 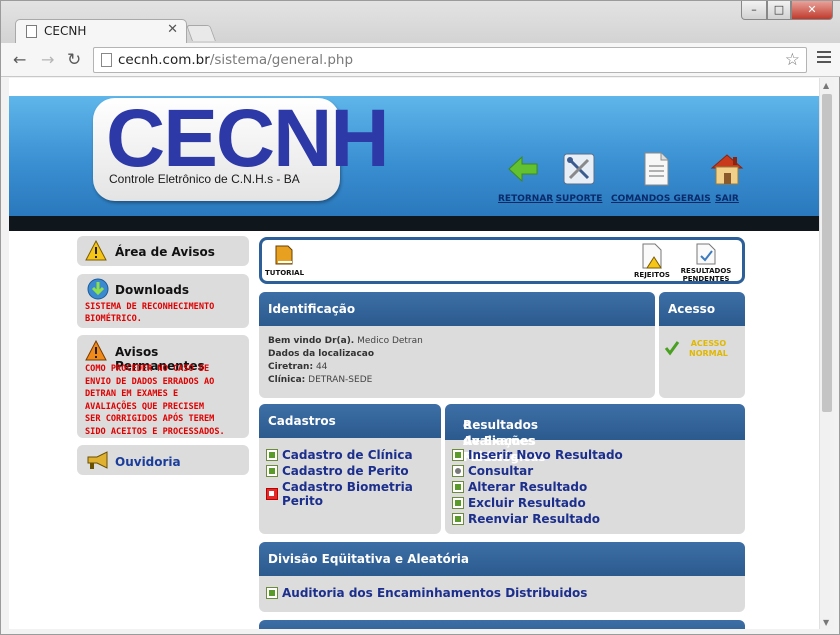 I want to click on excluir-resultado-link: Excluir Resultado, so click(x=519, y=503).